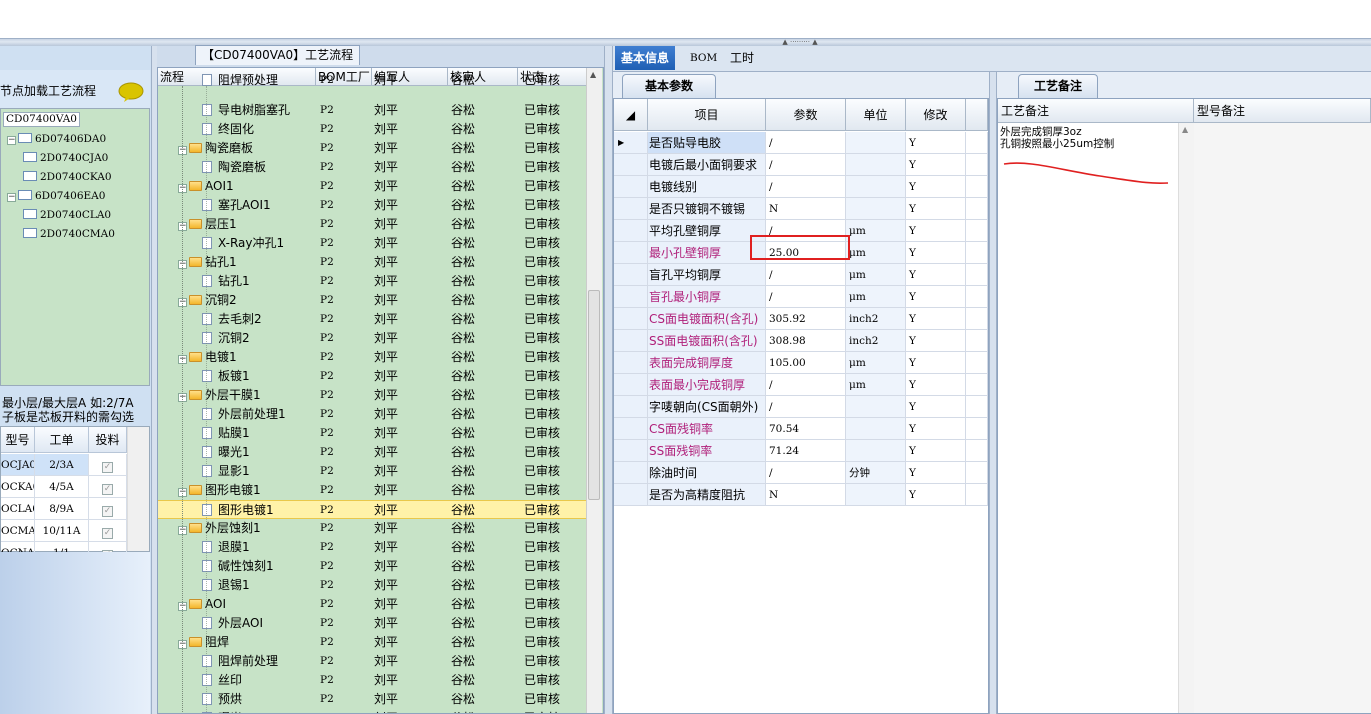 Image resolution: width=1371 pixels, height=714 pixels. Describe the element at coordinates (226, 338) in the screenshot. I see `flow-step: 沉铜2` at that location.